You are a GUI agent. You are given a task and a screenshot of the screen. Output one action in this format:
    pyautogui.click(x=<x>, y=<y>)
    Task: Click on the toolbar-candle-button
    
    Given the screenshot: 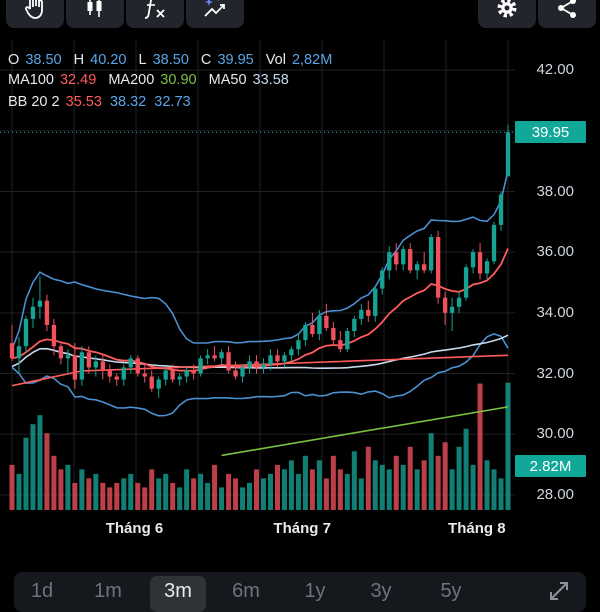 What is the action you would take?
    pyautogui.click(x=95, y=14)
    